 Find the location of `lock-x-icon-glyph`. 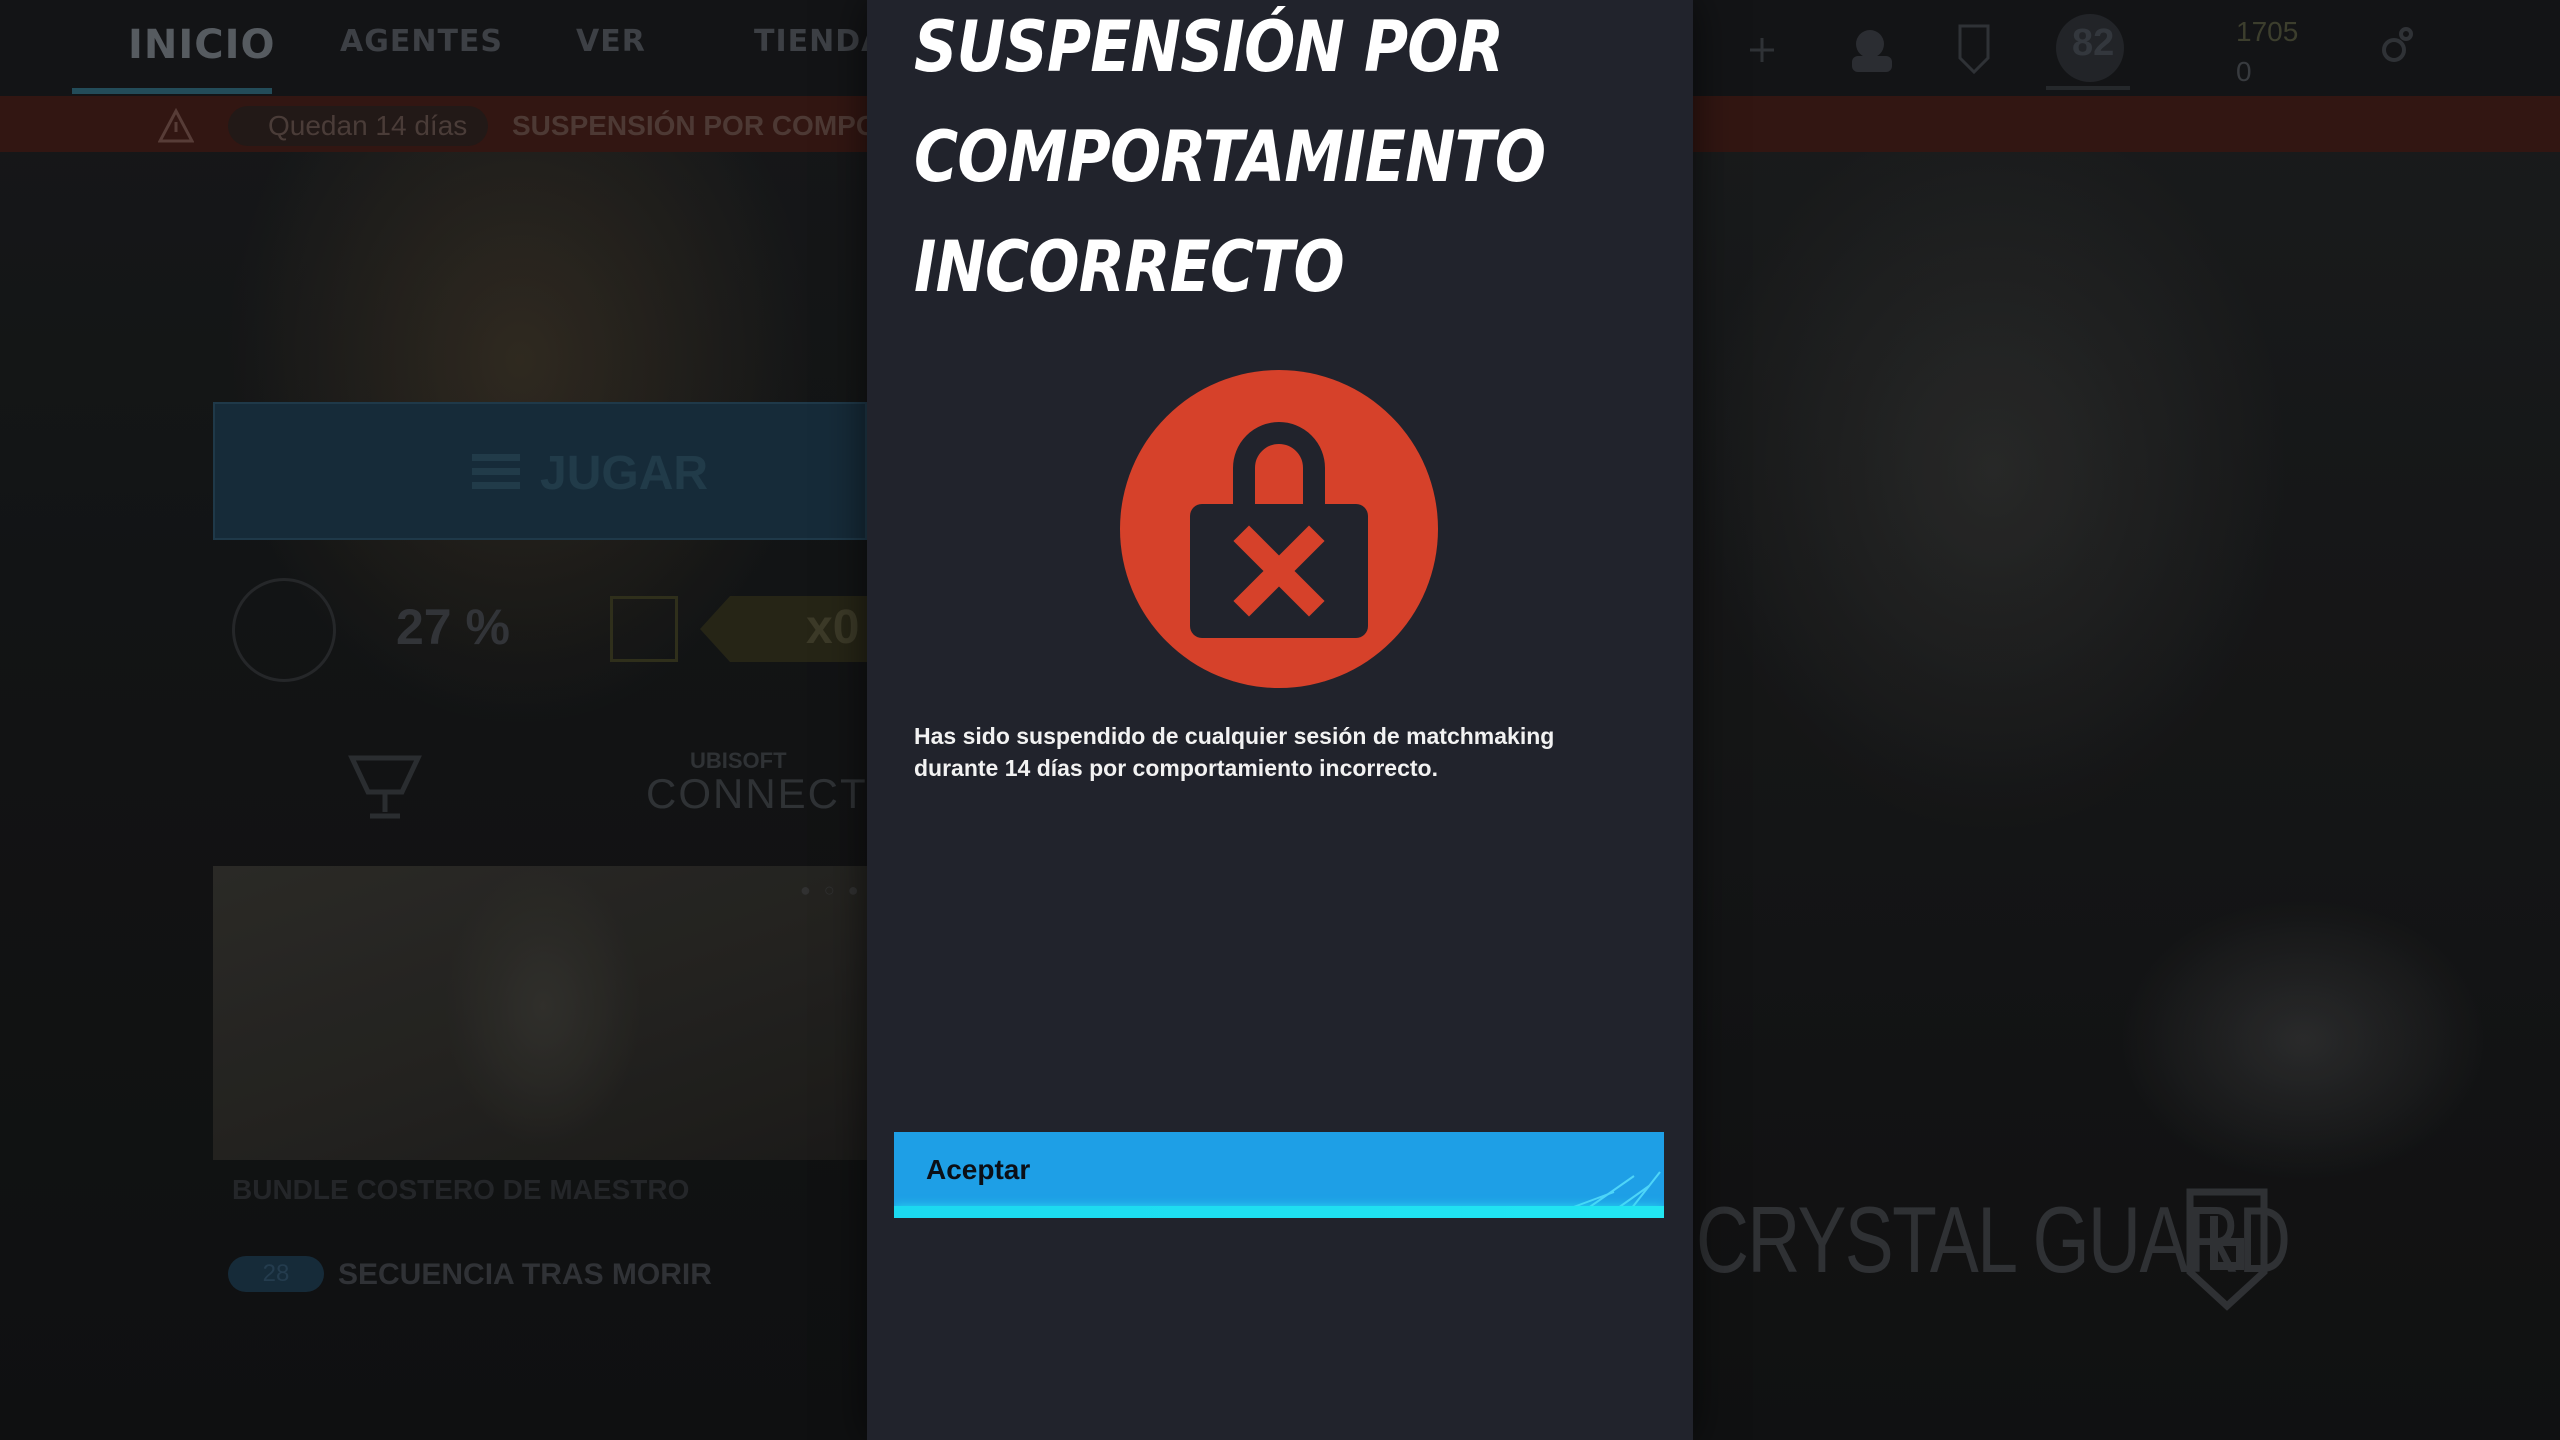

lock-x-icon-glyph is located at coordinates (1279, 530).